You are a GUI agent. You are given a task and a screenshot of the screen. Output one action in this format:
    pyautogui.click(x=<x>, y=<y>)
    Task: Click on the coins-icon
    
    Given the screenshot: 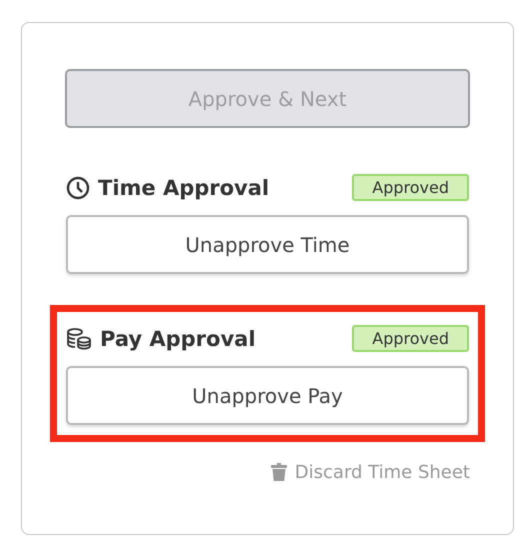 What is the action you would take?
    pyautogui.click(x=79, y=339)
    